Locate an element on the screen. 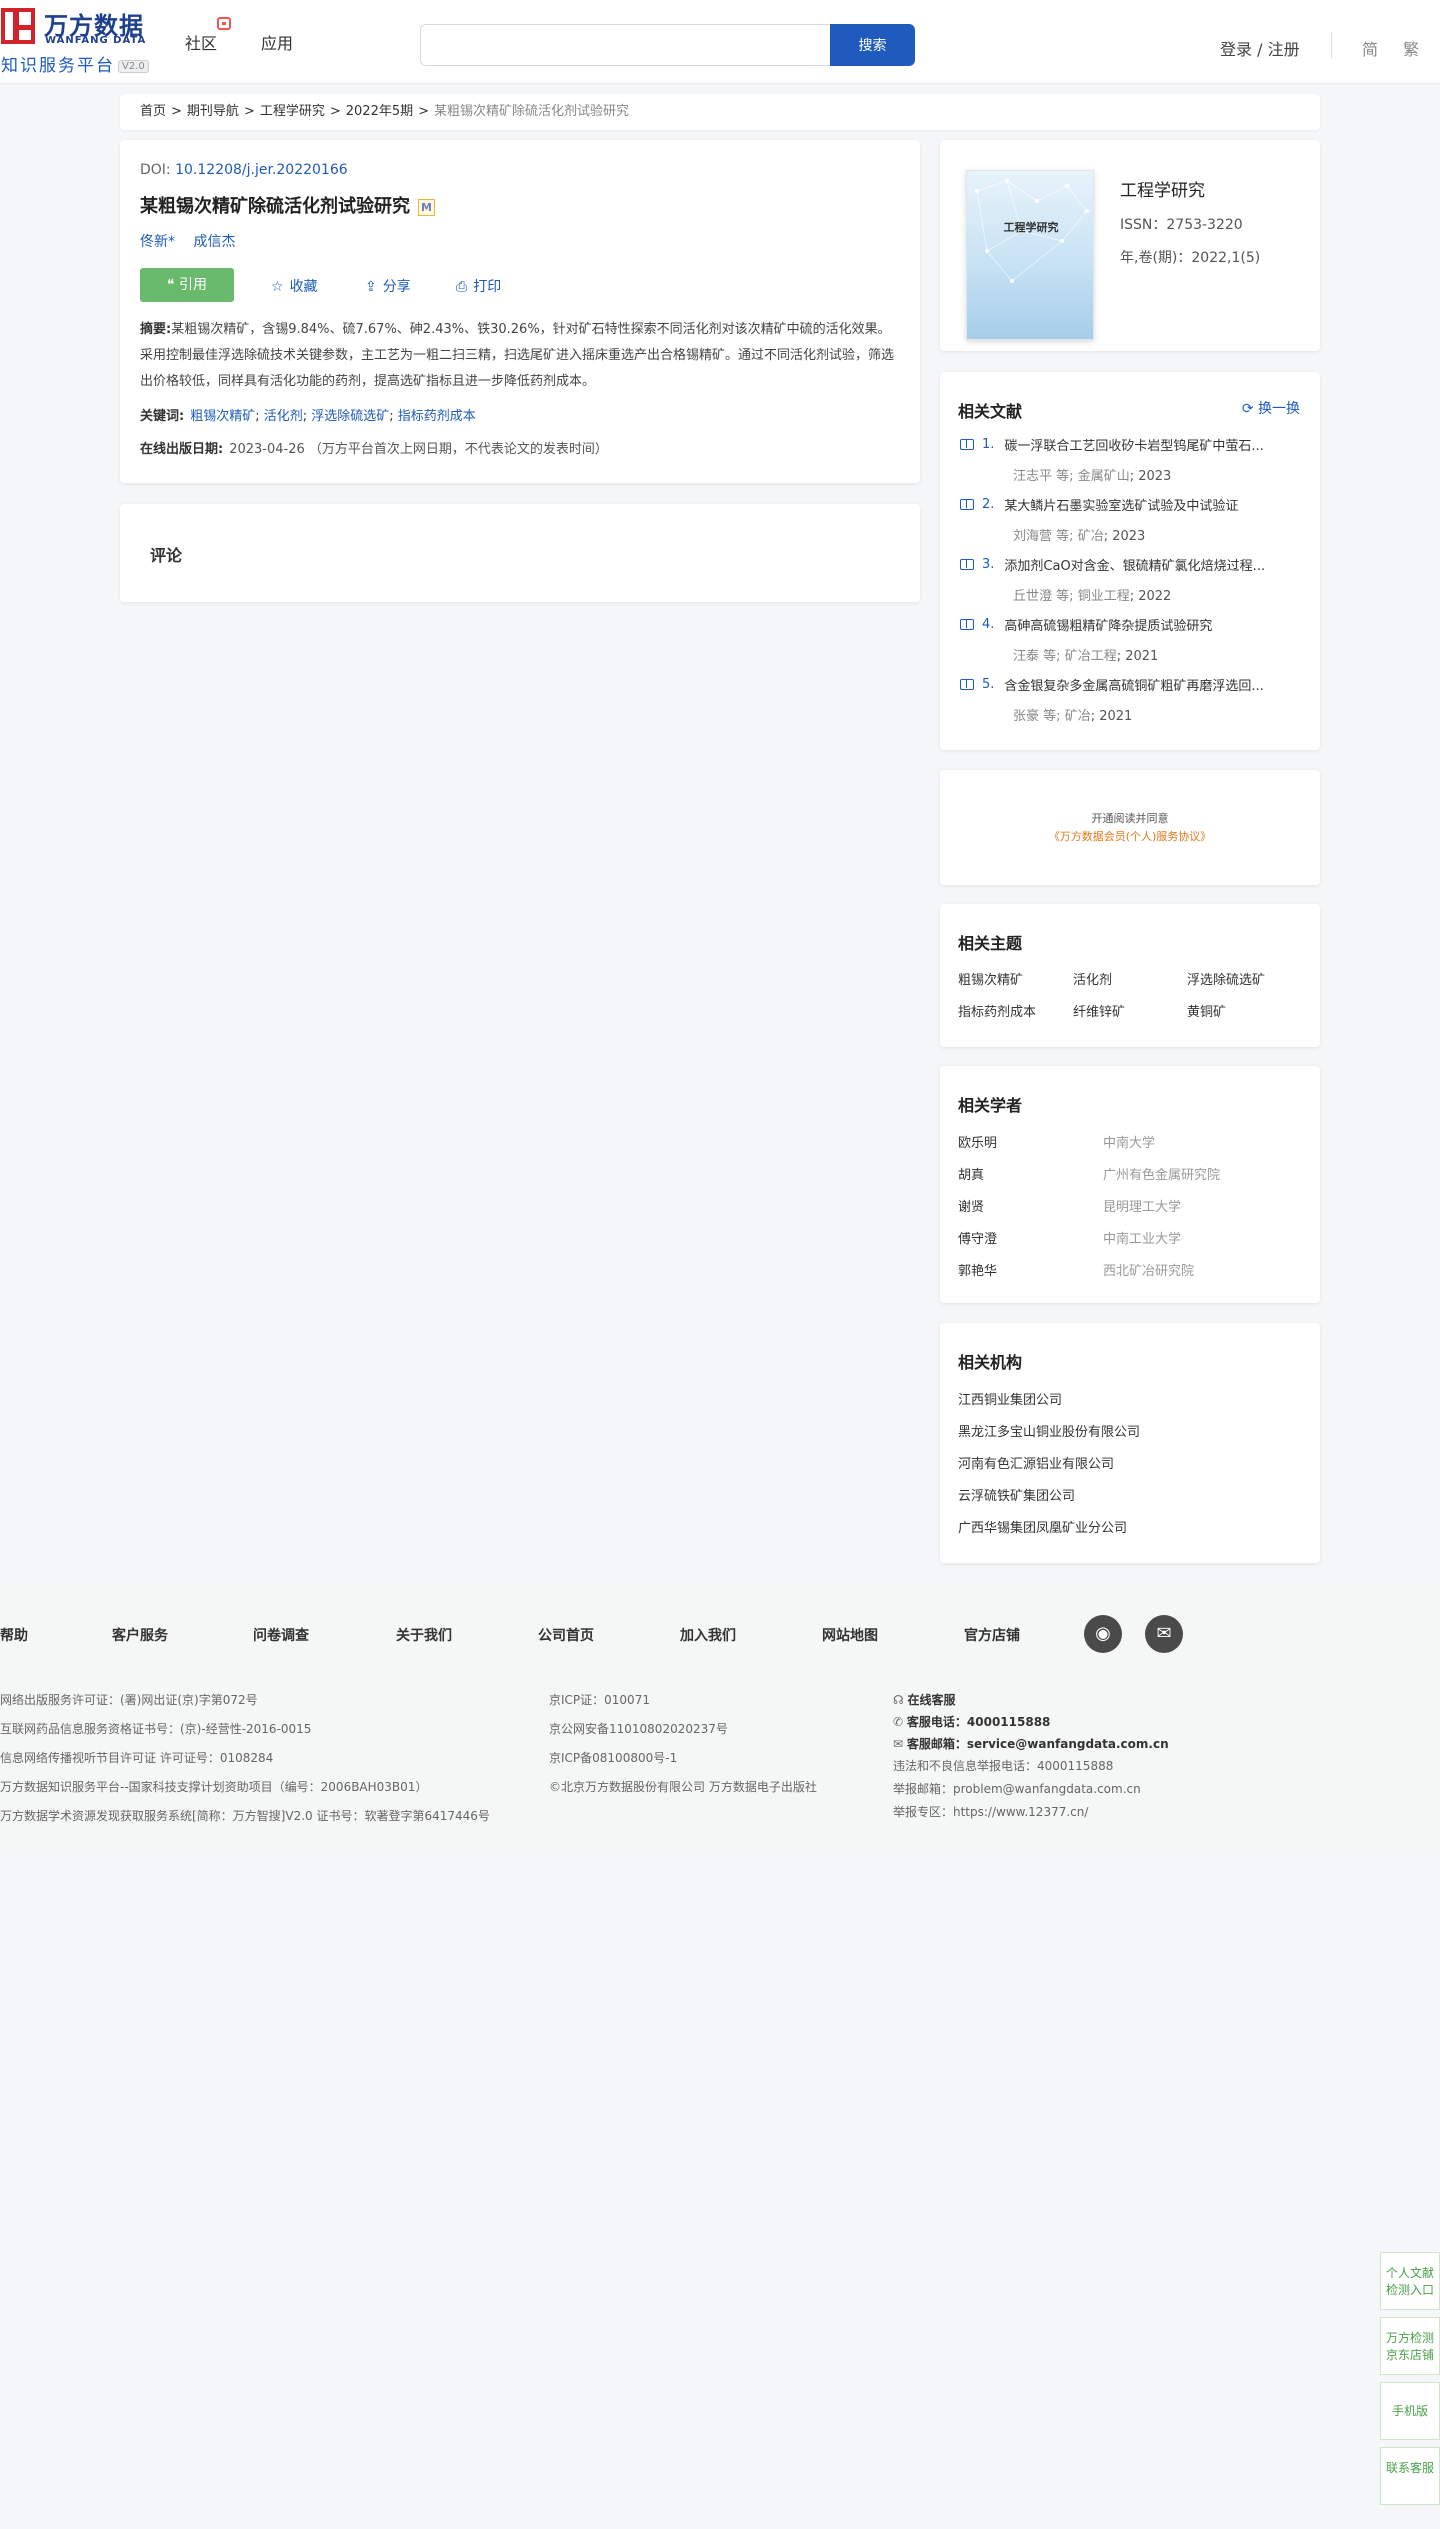 The image size is (1440, 2529). footer-link-about: 关于我们 is located at coordinates (424, 1635).